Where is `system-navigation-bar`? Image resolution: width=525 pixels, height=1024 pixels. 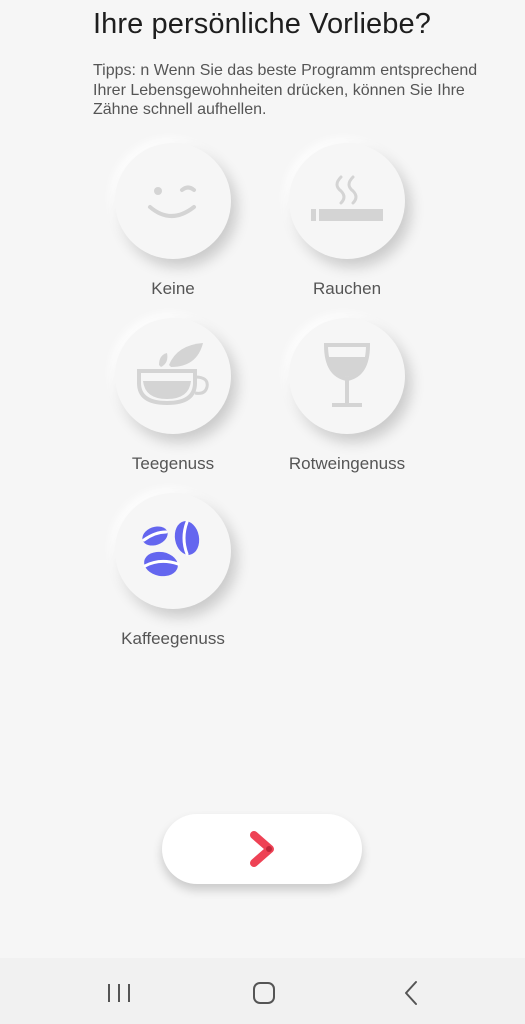
system-navigation-bar is located at coordinates (262, 991).